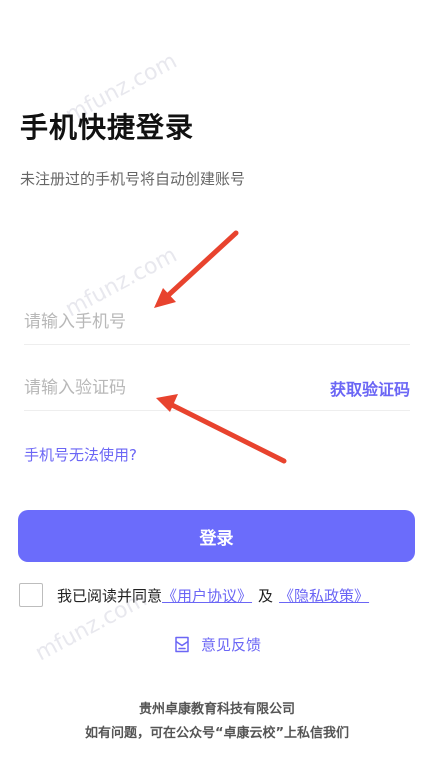  I want to click on agreement-row: 我已阅读并同意 《用户协议》 及 《隐私政策》, so click(194, 595).